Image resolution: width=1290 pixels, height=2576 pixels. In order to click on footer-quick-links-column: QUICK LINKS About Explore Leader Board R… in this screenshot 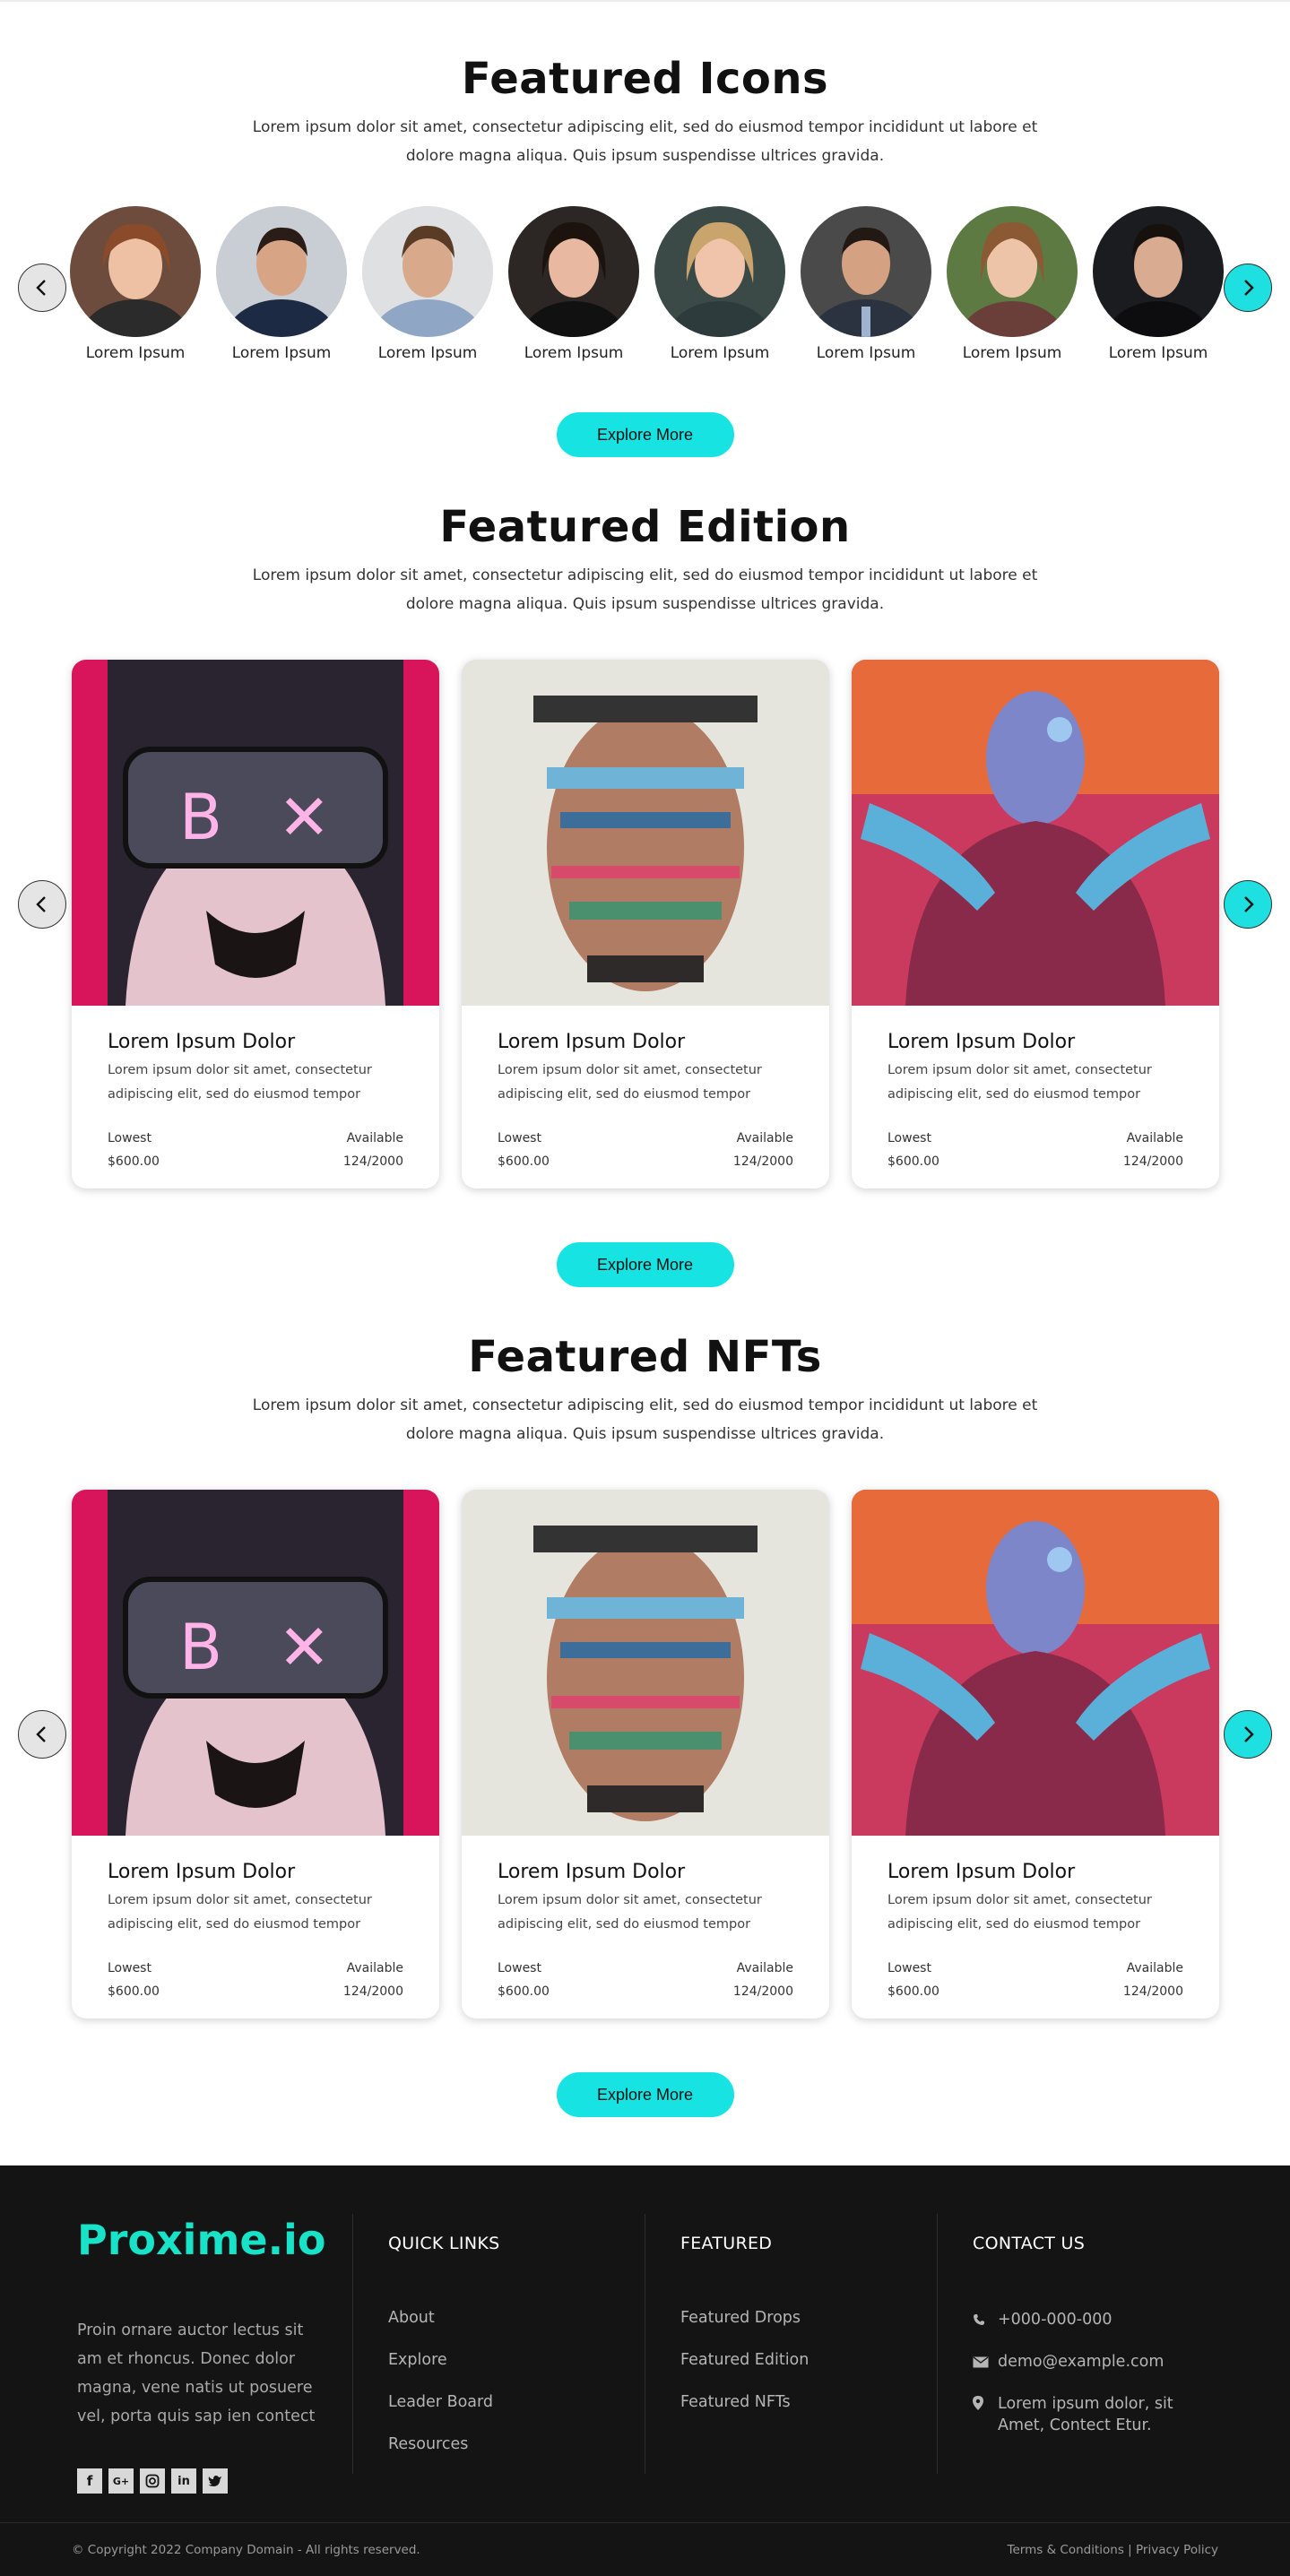, I will do `click(443, 2346)`.